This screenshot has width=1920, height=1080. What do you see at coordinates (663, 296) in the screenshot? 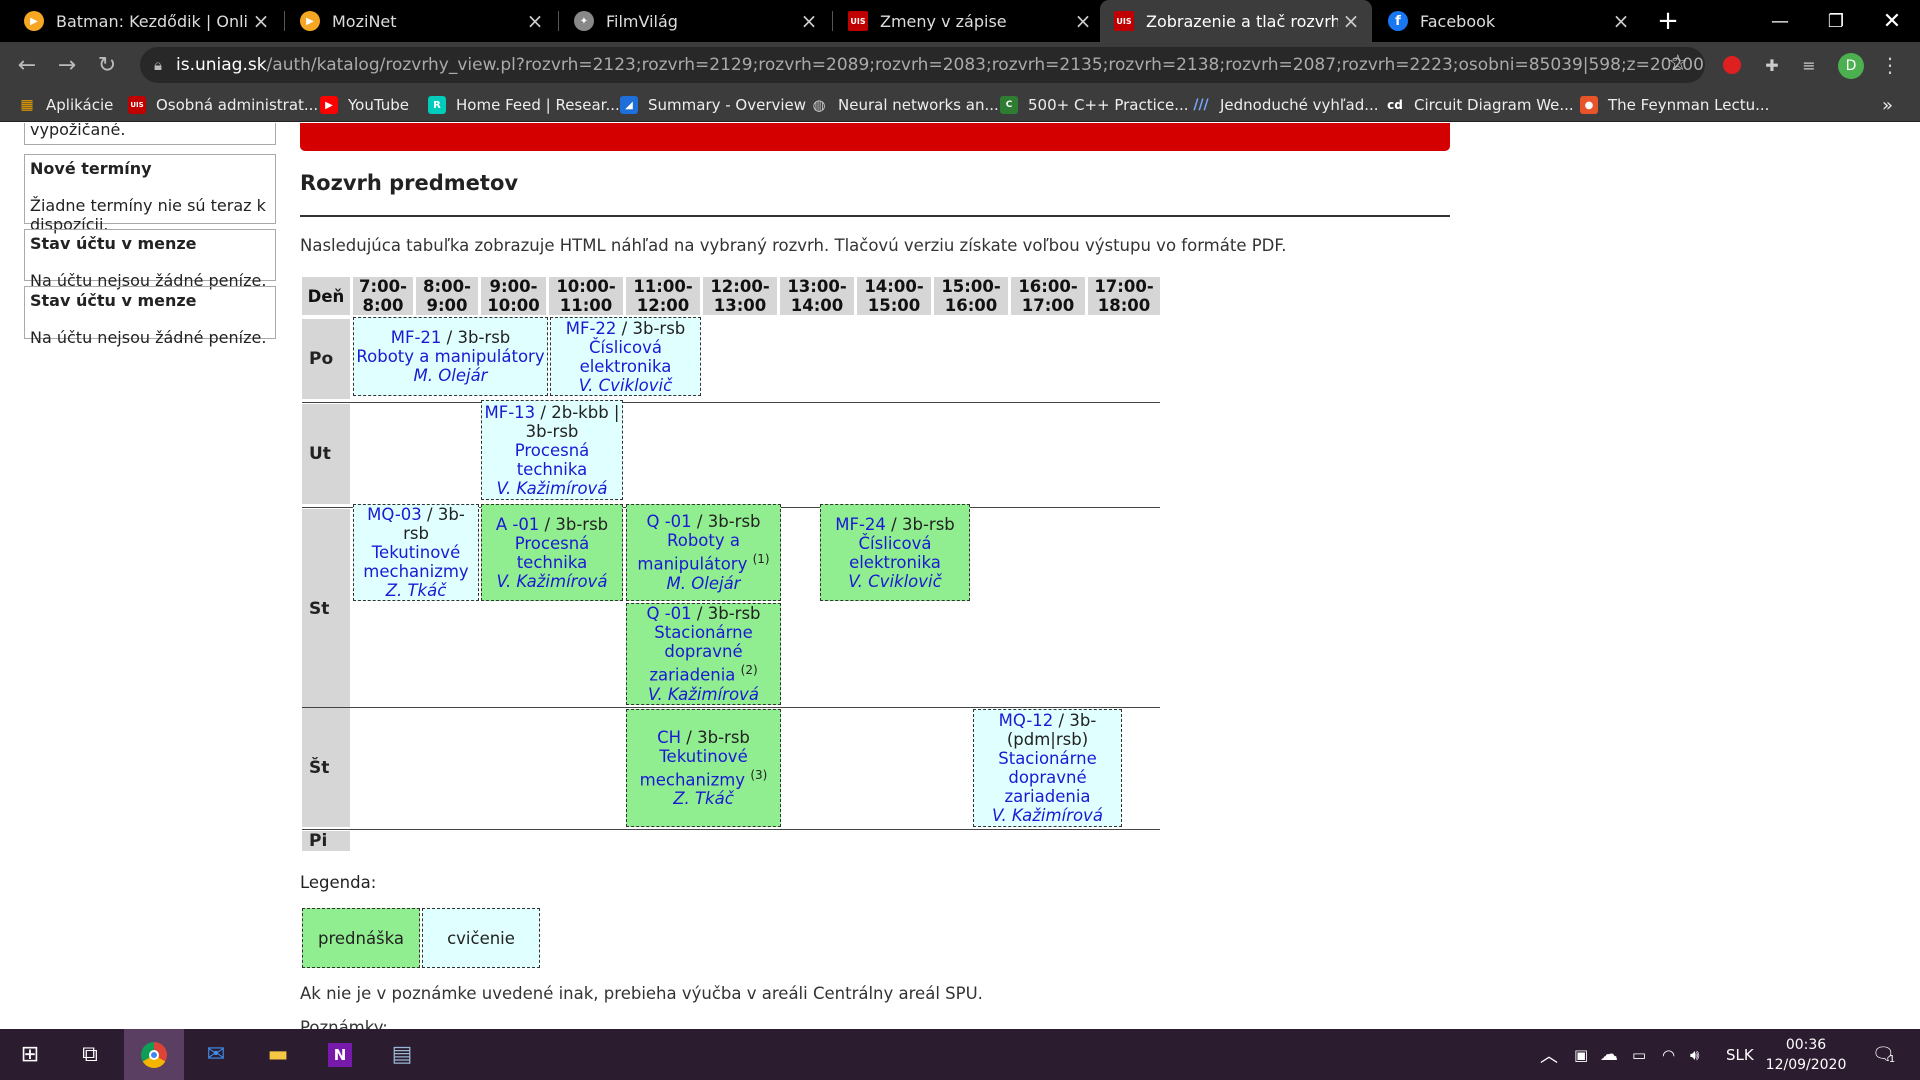
I see `time-header: 11:00- 12:00` at bounding box center [663, 296].